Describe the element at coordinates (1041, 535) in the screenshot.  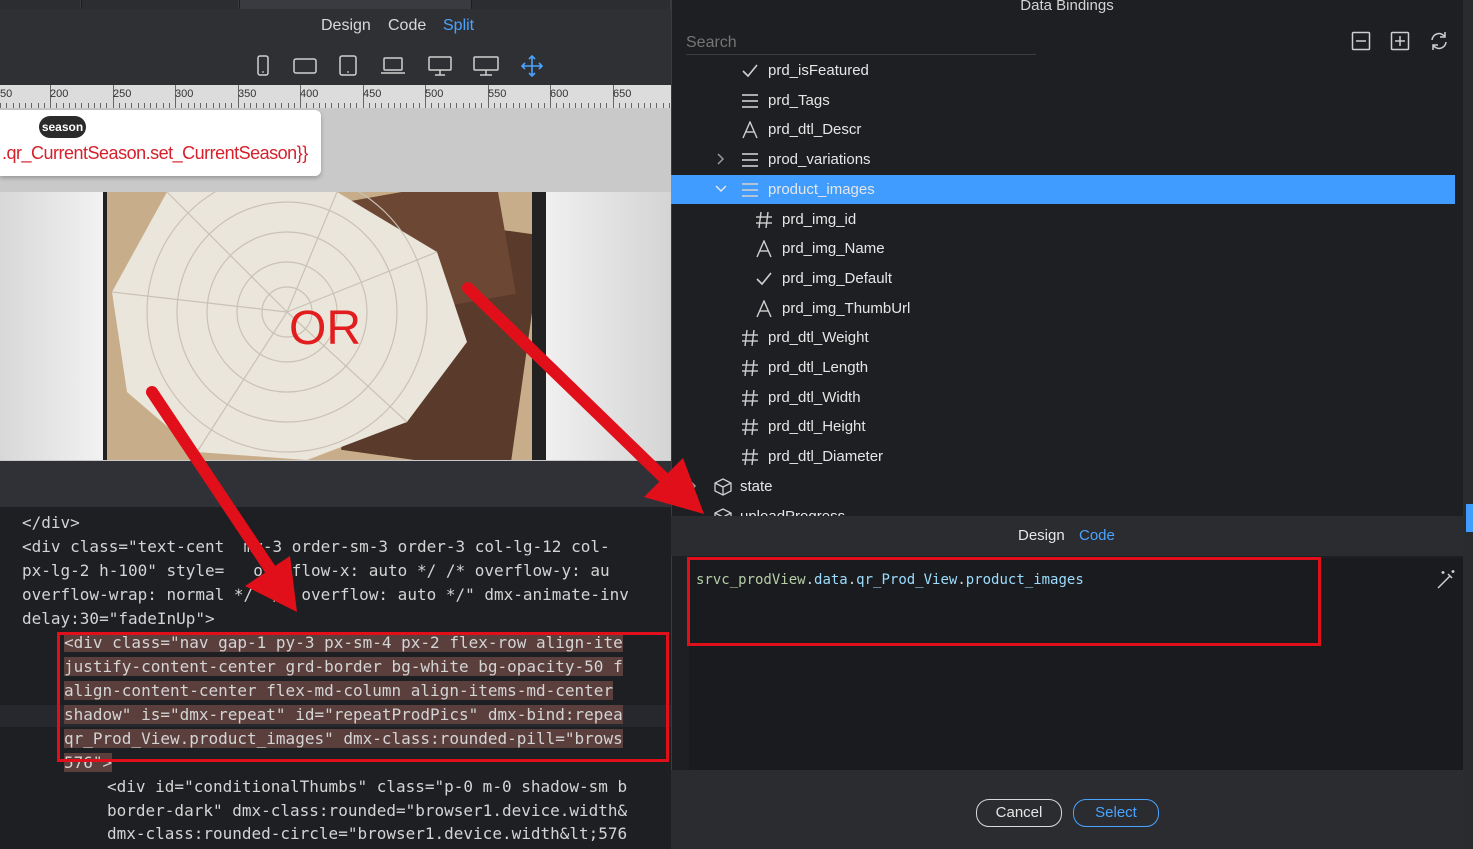
I see `design-mode-tab: Design` at that location.